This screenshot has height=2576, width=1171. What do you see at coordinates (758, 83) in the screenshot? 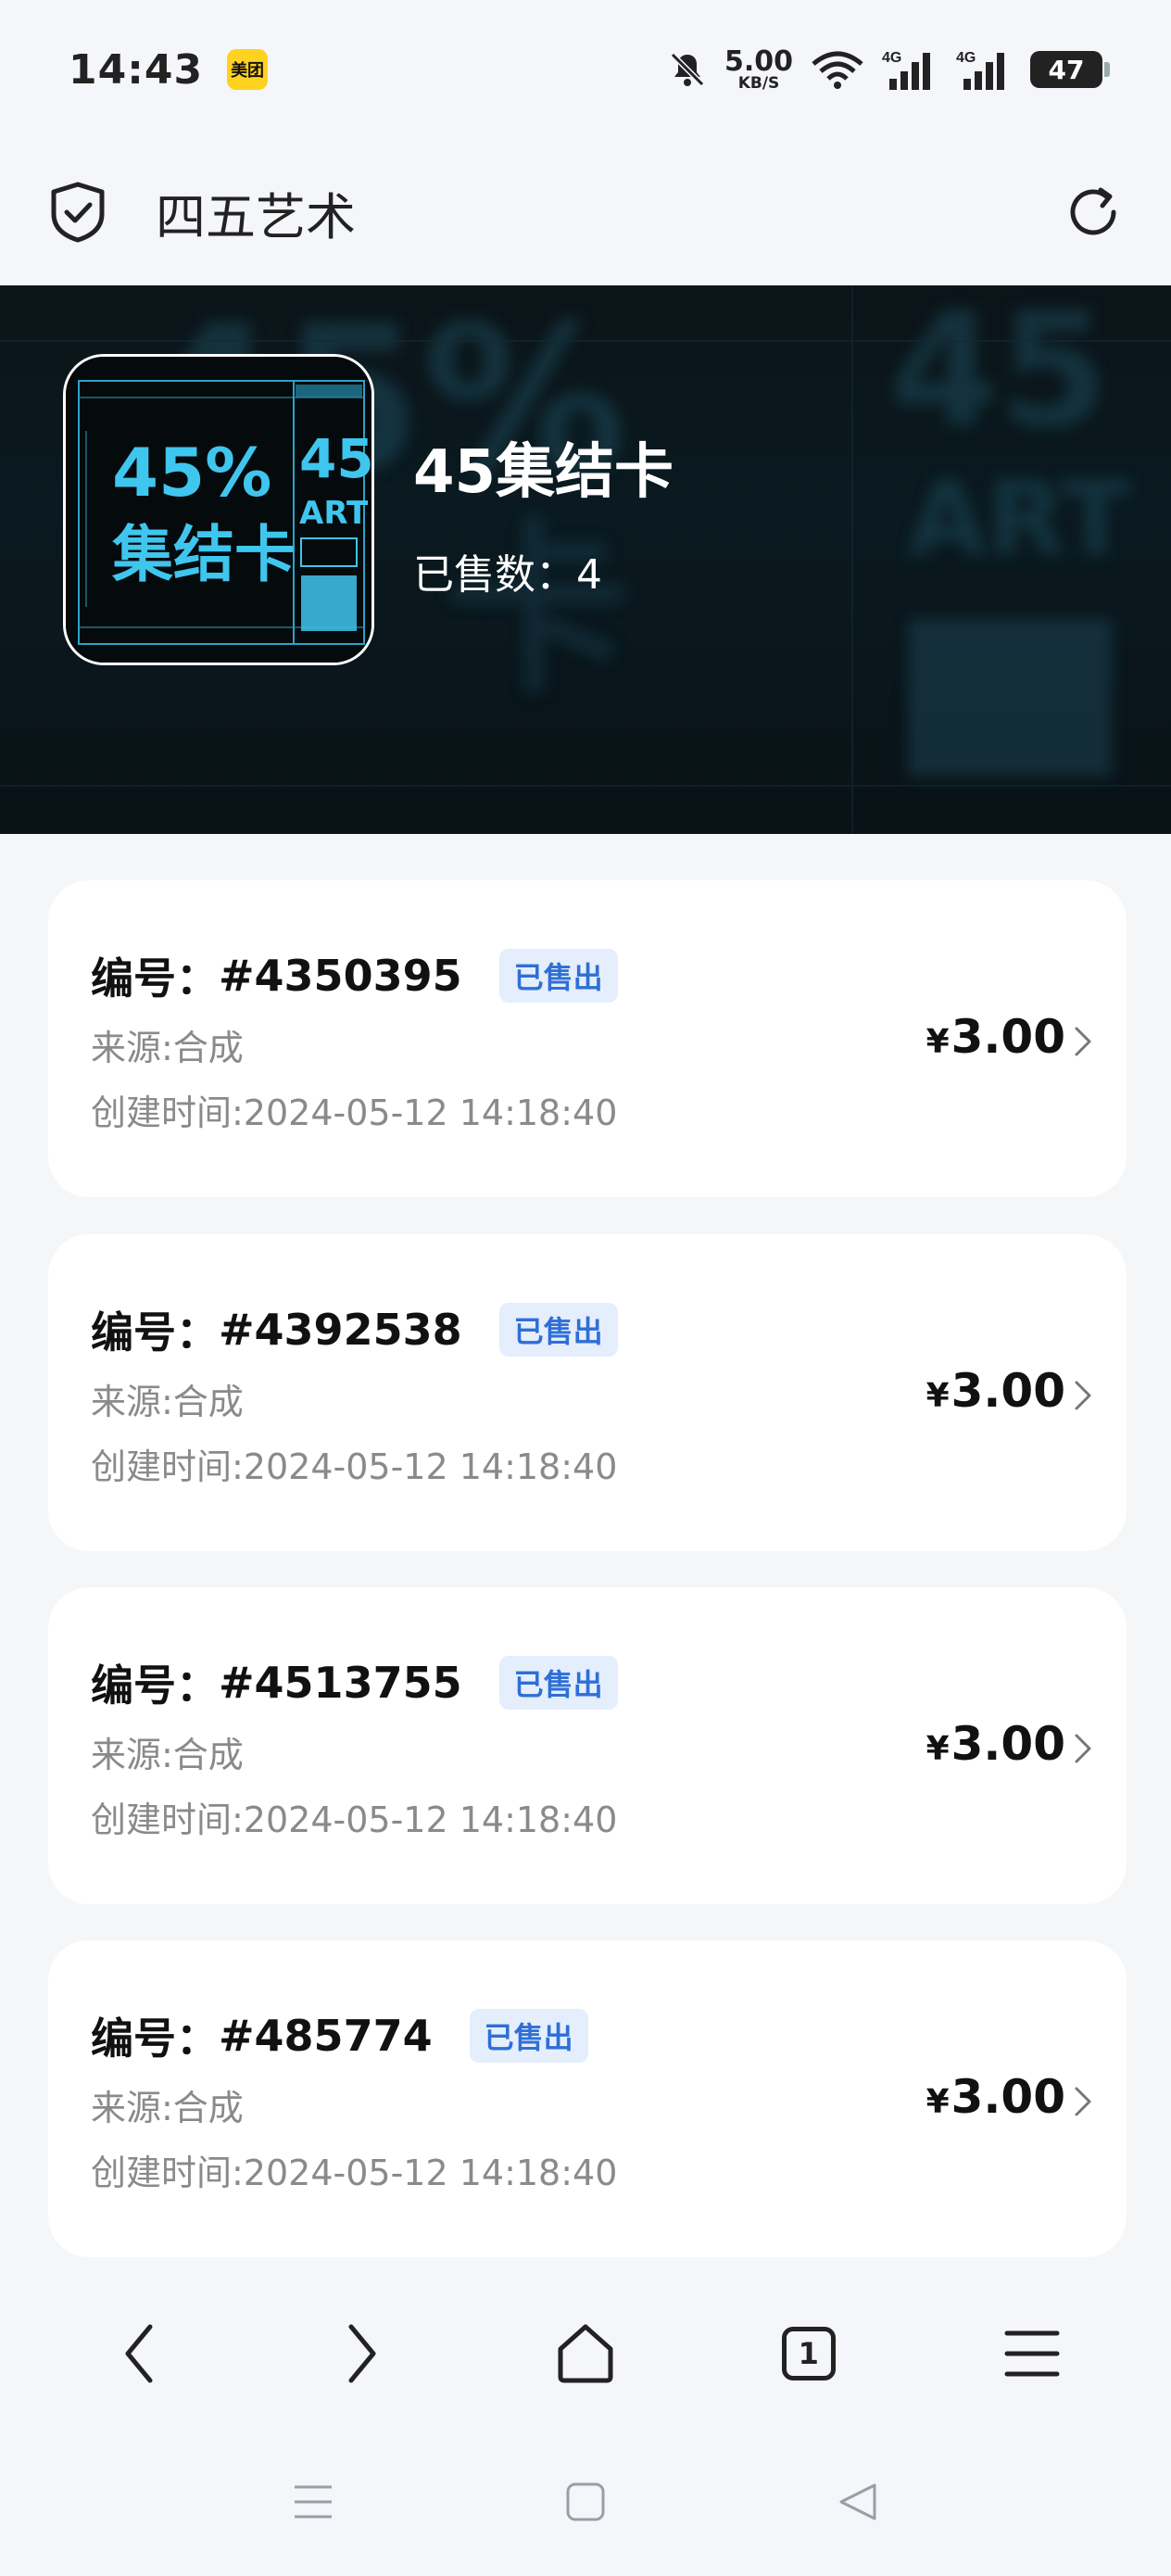
I see `net-speed-unit: KB/S` at bounding box center [758, 83].